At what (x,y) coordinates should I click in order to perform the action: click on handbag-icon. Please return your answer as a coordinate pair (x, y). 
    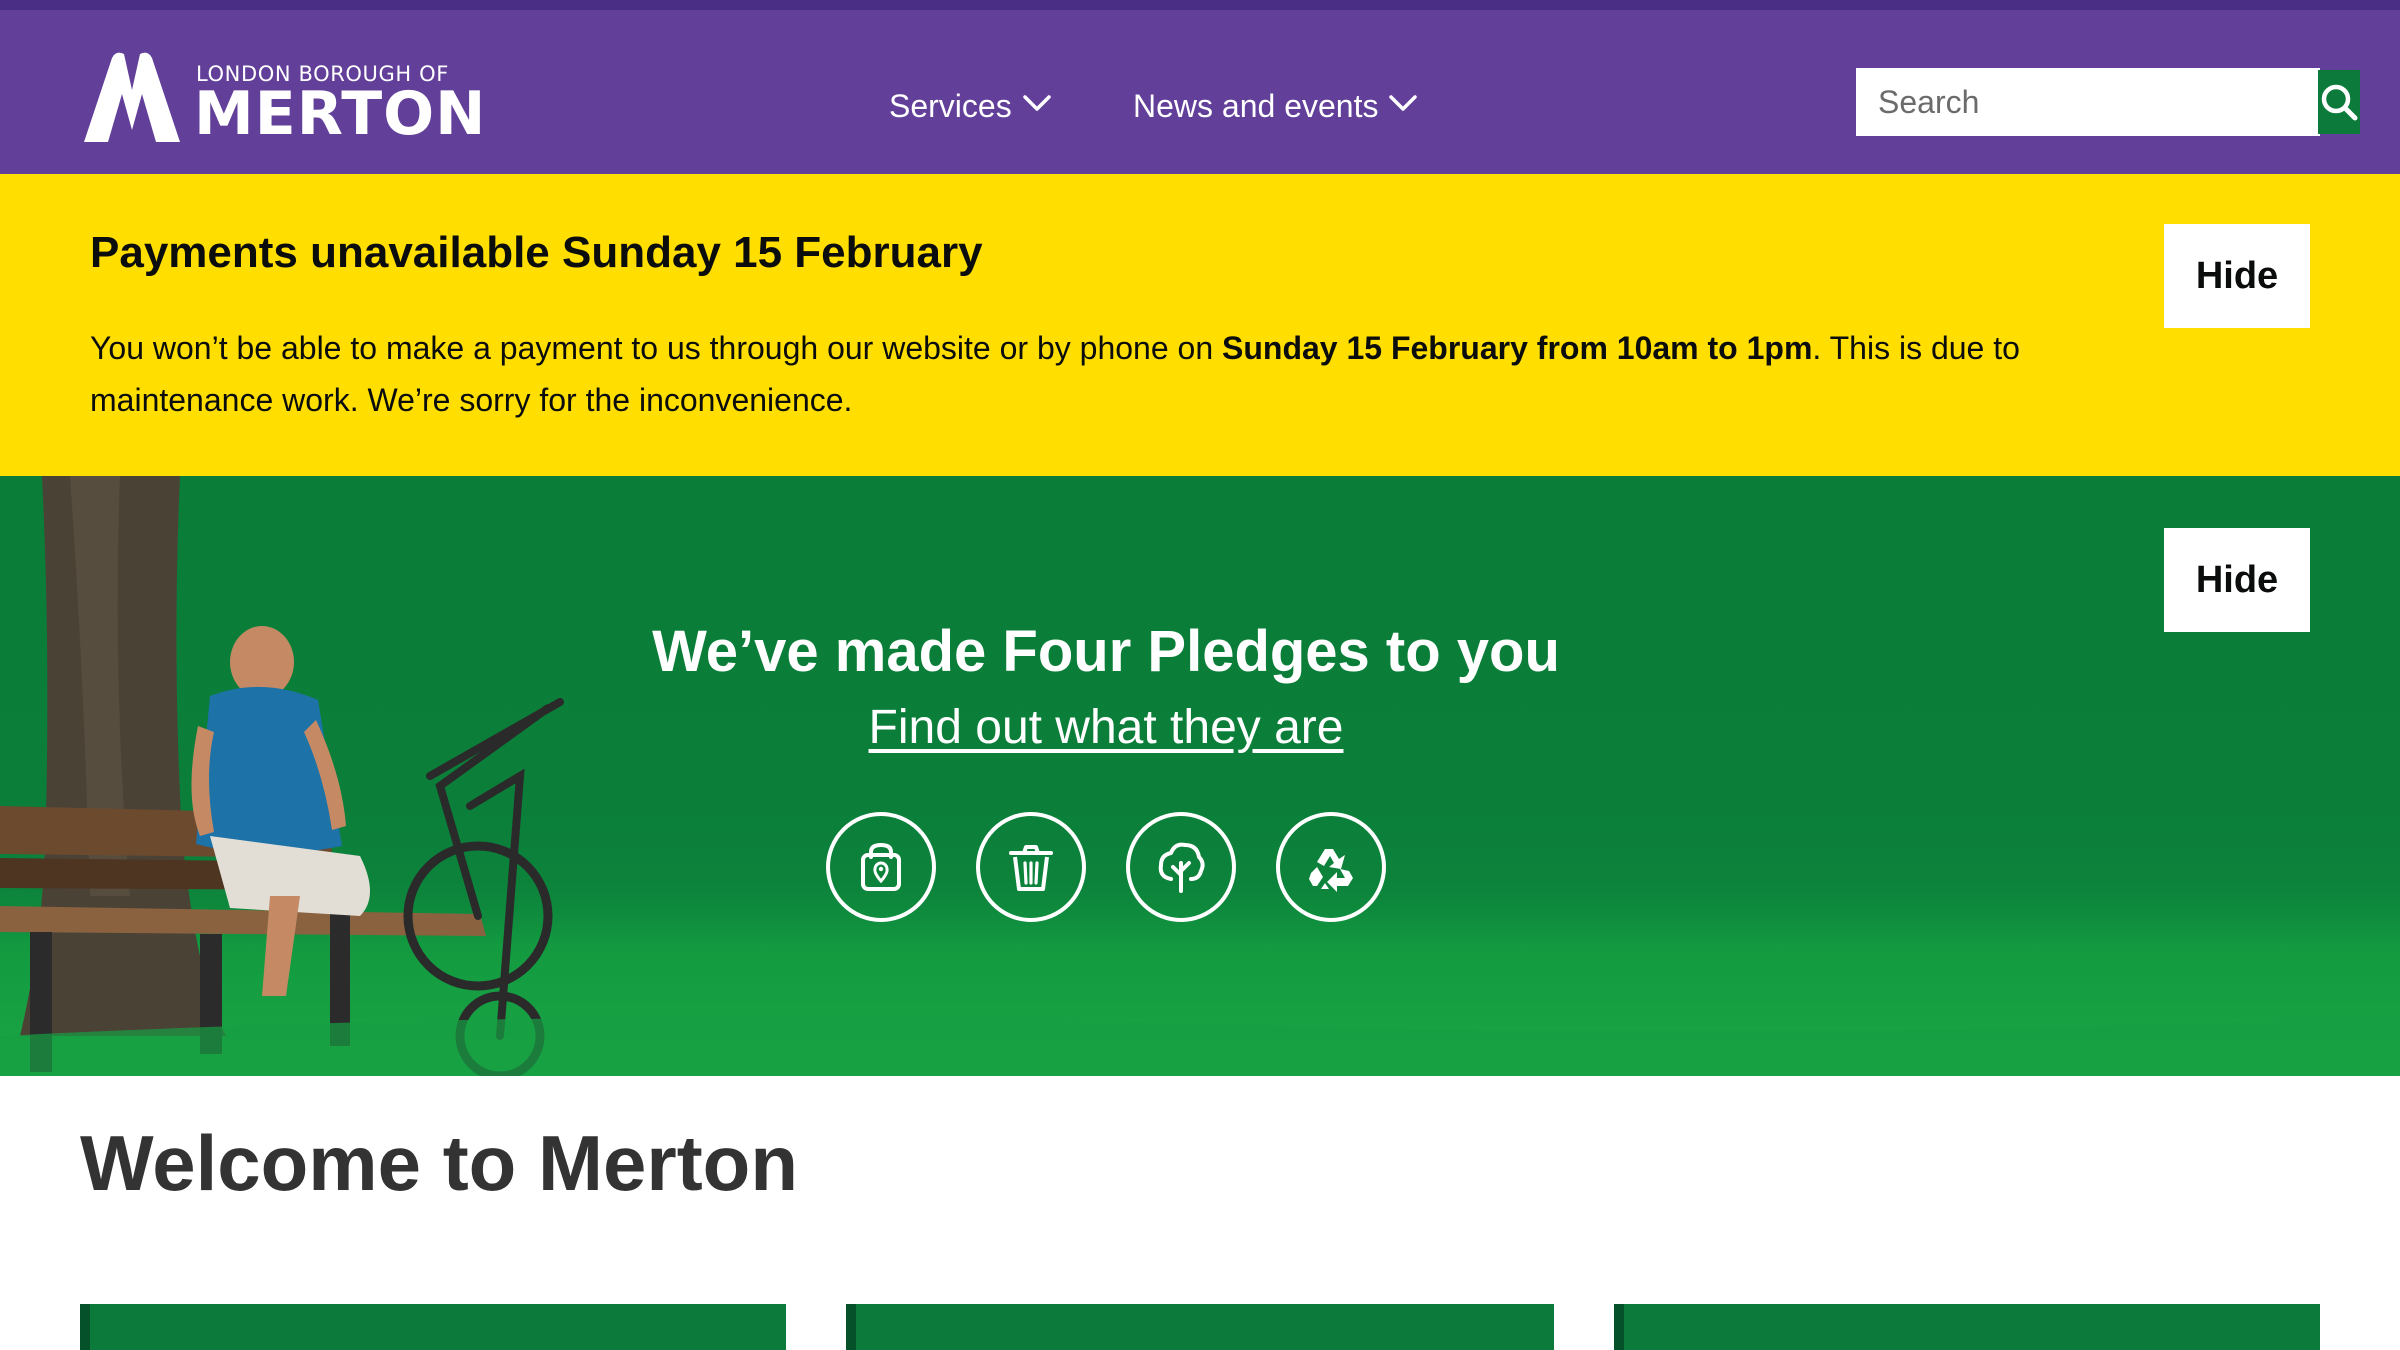
    Looking at the image, I should click on (881, 866).